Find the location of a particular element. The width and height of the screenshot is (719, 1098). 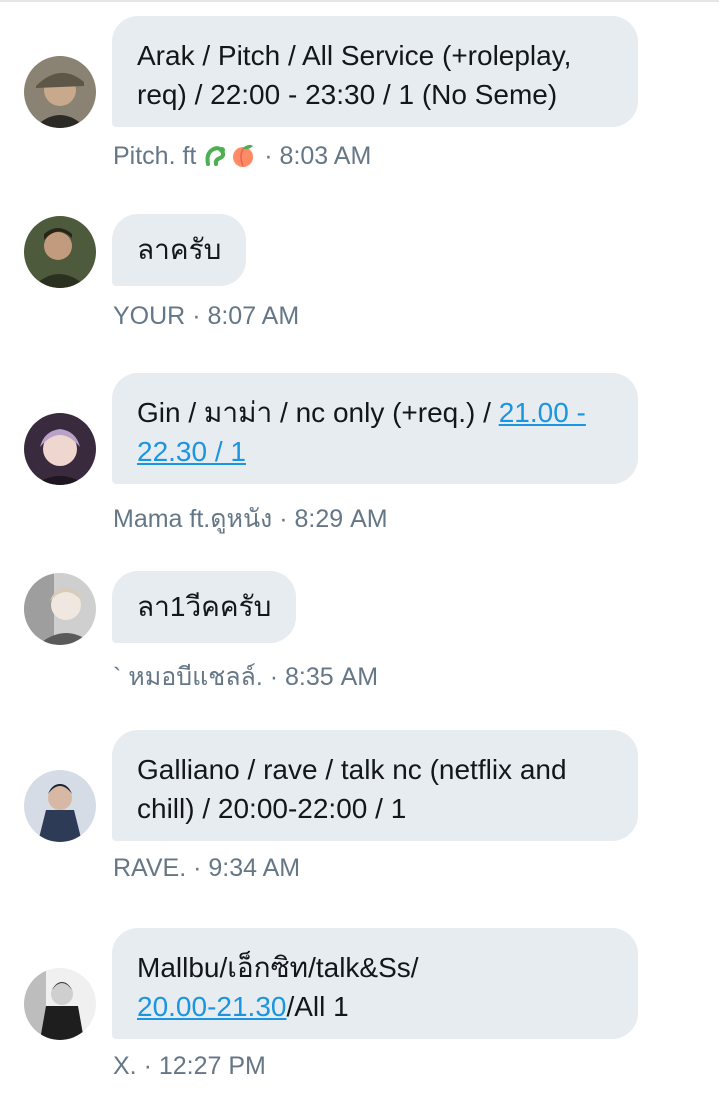

timestamp: · 8:07 AM is located at coordinates (246, 316).